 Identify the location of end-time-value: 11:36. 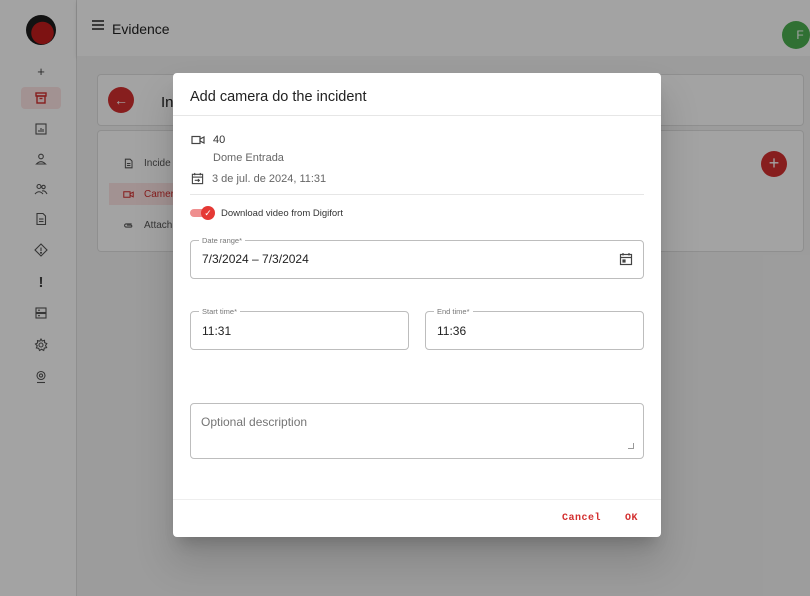
(451, 331).